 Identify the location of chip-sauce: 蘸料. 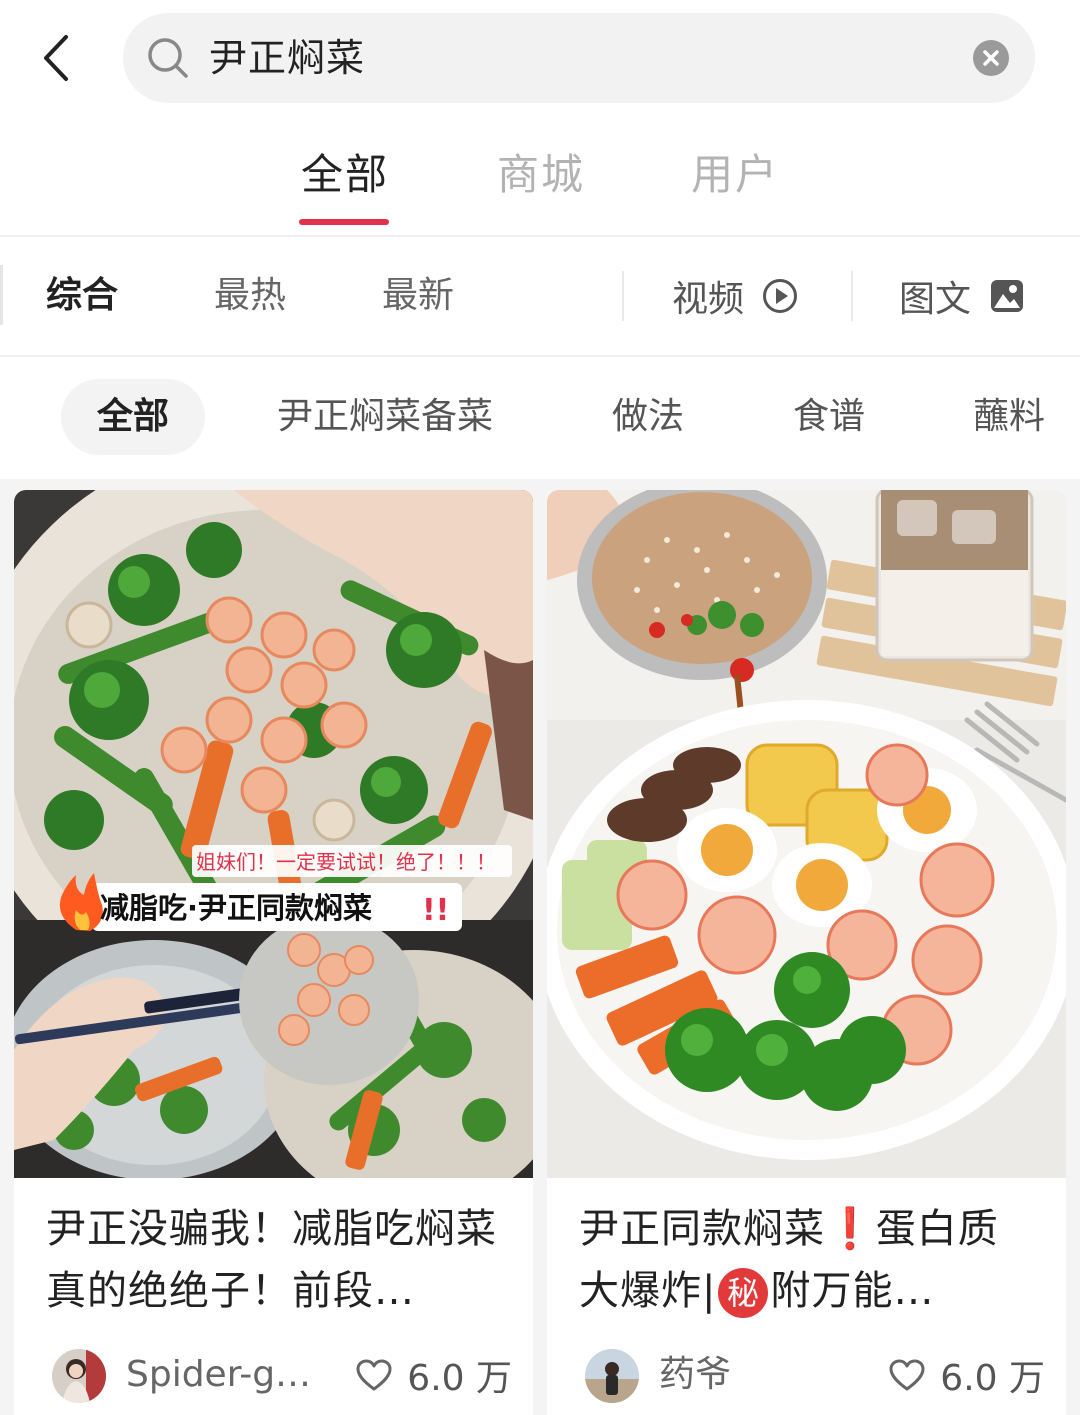
(1009, 417).